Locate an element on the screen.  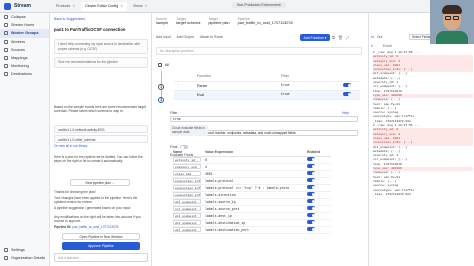
table-row: dst_endpoint labels.destination_port ⋮ is located at coordinates (251, 230).